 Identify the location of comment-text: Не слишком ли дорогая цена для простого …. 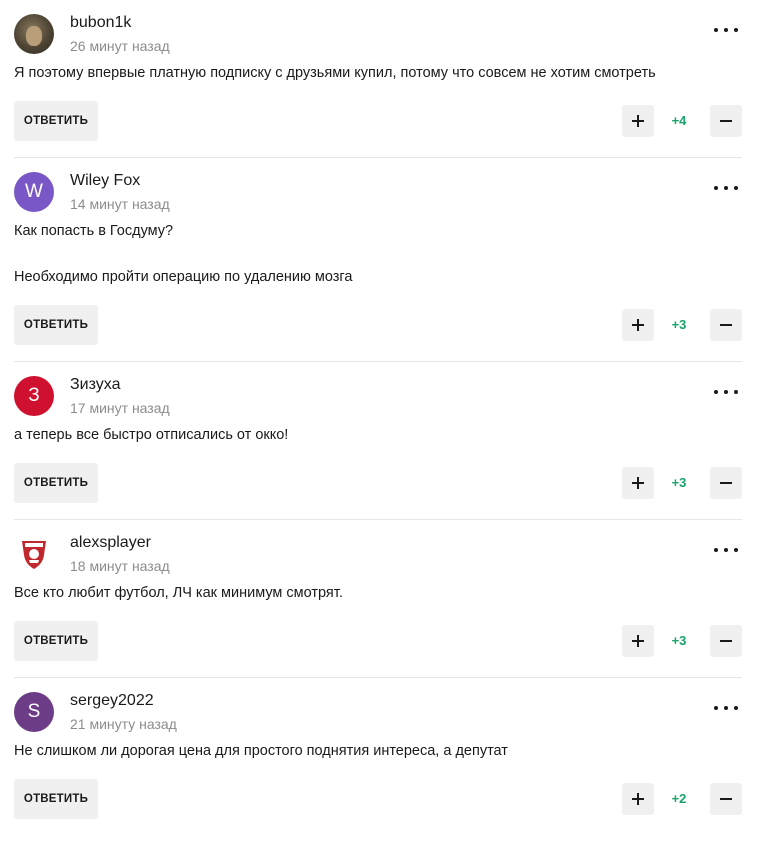
(378, 747).